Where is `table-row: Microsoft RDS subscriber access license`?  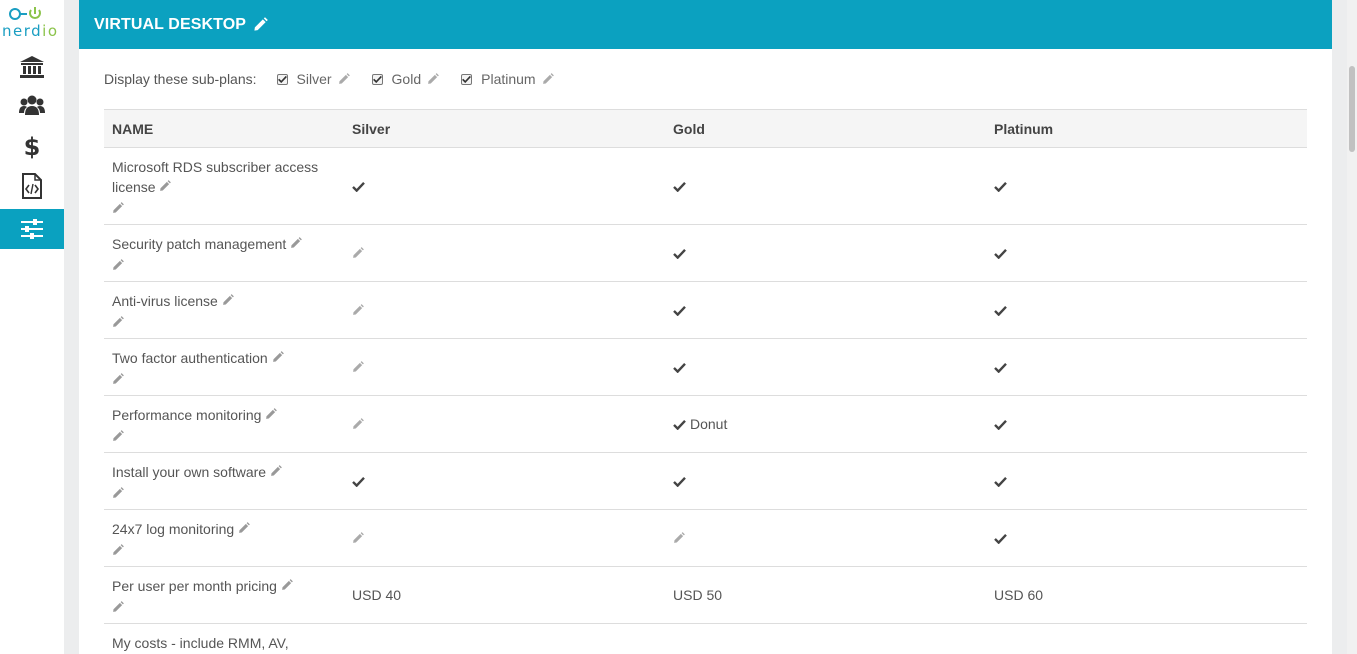 table-row: Microsoft RDS subscriber access license is located at coordinates (705, 186).